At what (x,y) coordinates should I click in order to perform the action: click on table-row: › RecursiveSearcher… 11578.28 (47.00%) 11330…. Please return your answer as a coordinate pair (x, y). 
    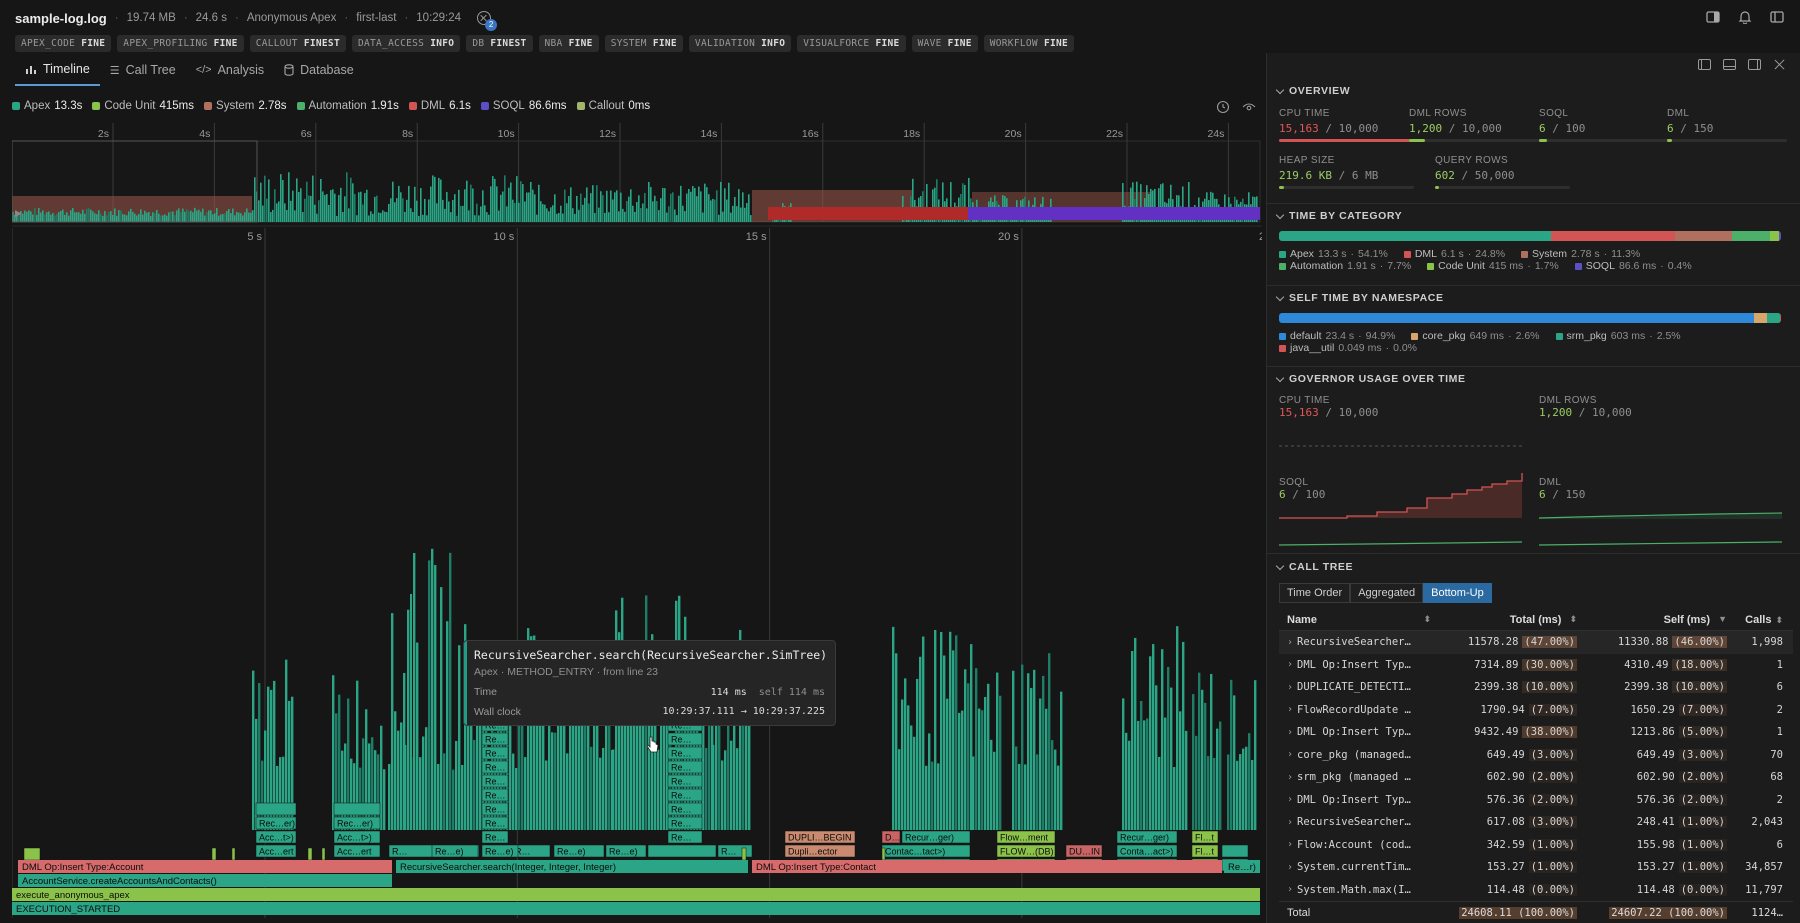
    Looking at the image, I should click on (1536, 642).